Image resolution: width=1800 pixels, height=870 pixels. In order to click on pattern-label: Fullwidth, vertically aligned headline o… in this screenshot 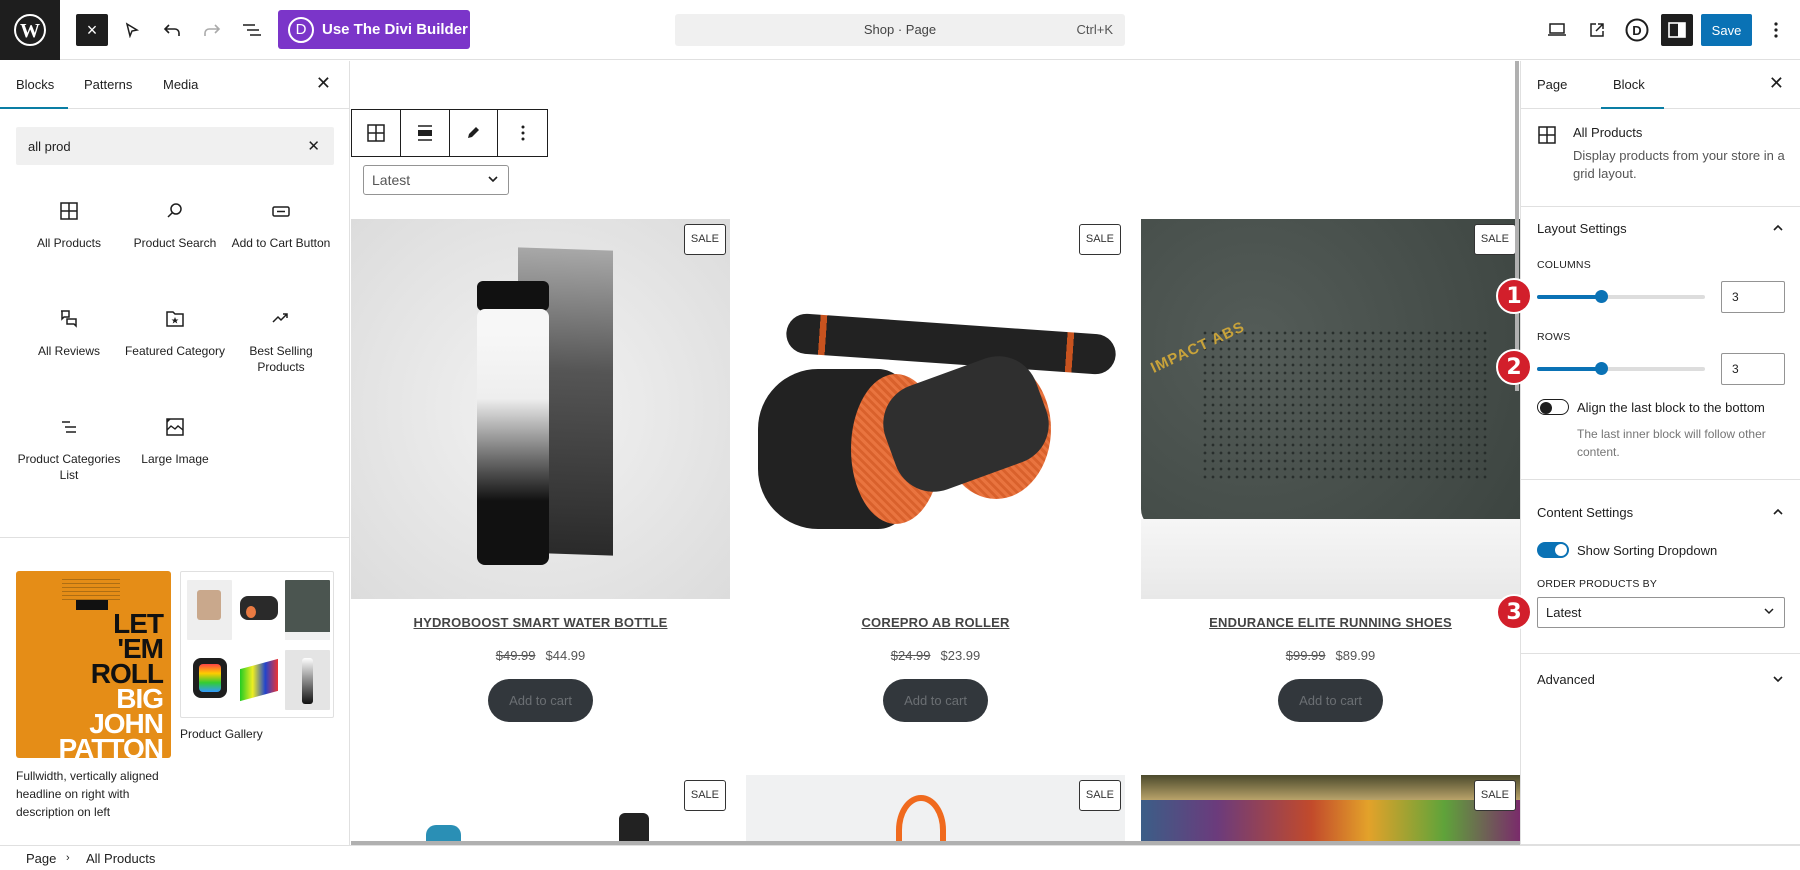, I will do `click(87, 794)`.